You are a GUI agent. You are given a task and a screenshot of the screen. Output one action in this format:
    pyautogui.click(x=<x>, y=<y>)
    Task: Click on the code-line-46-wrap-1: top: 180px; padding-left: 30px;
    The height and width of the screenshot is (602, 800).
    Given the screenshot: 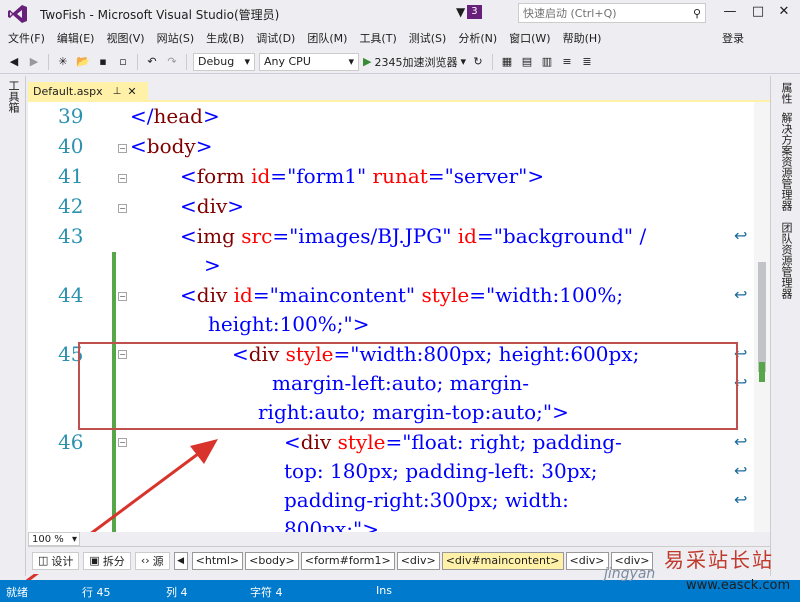 What is the action you would take?
    pyautogui.click(x=441, y=471)
    